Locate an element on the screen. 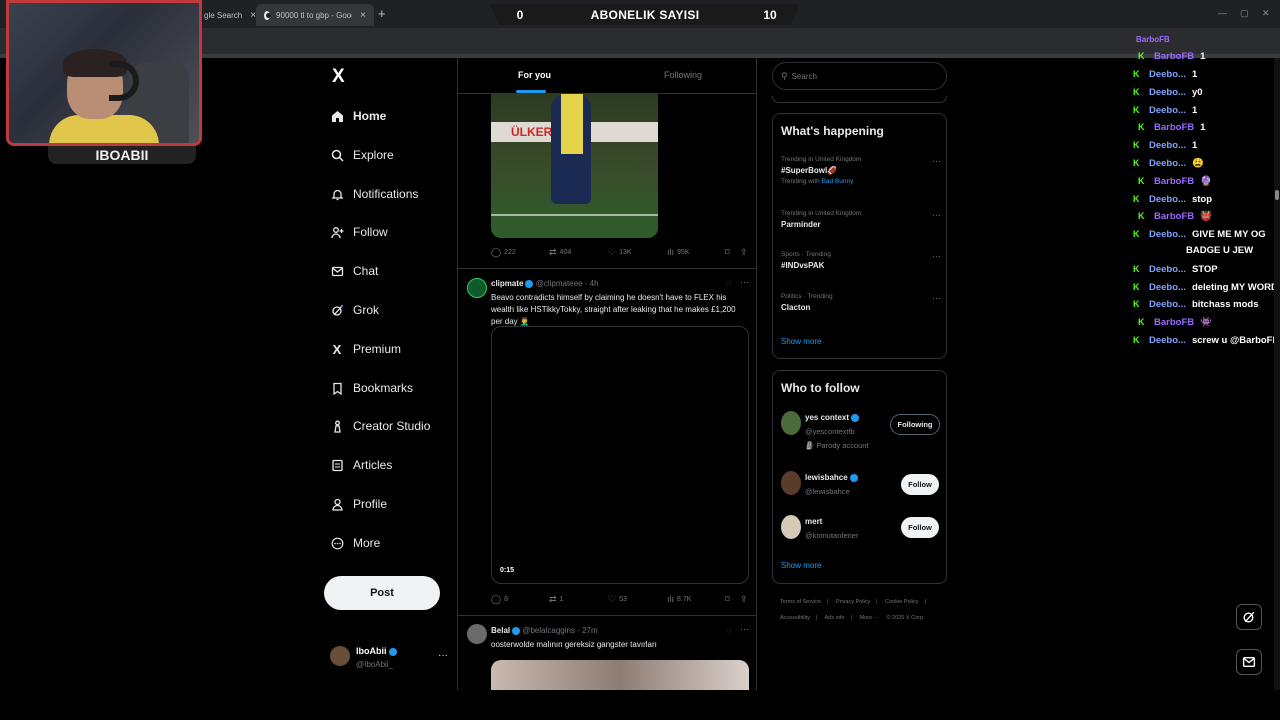  repost-button: ⇄ 1 is located at coordinates (556, 599).